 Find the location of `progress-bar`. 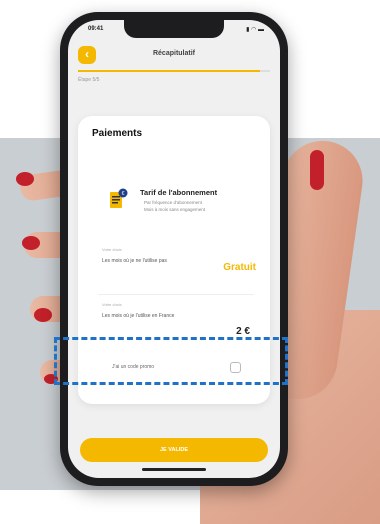

progress-bar is located at coordinates (174, 71).